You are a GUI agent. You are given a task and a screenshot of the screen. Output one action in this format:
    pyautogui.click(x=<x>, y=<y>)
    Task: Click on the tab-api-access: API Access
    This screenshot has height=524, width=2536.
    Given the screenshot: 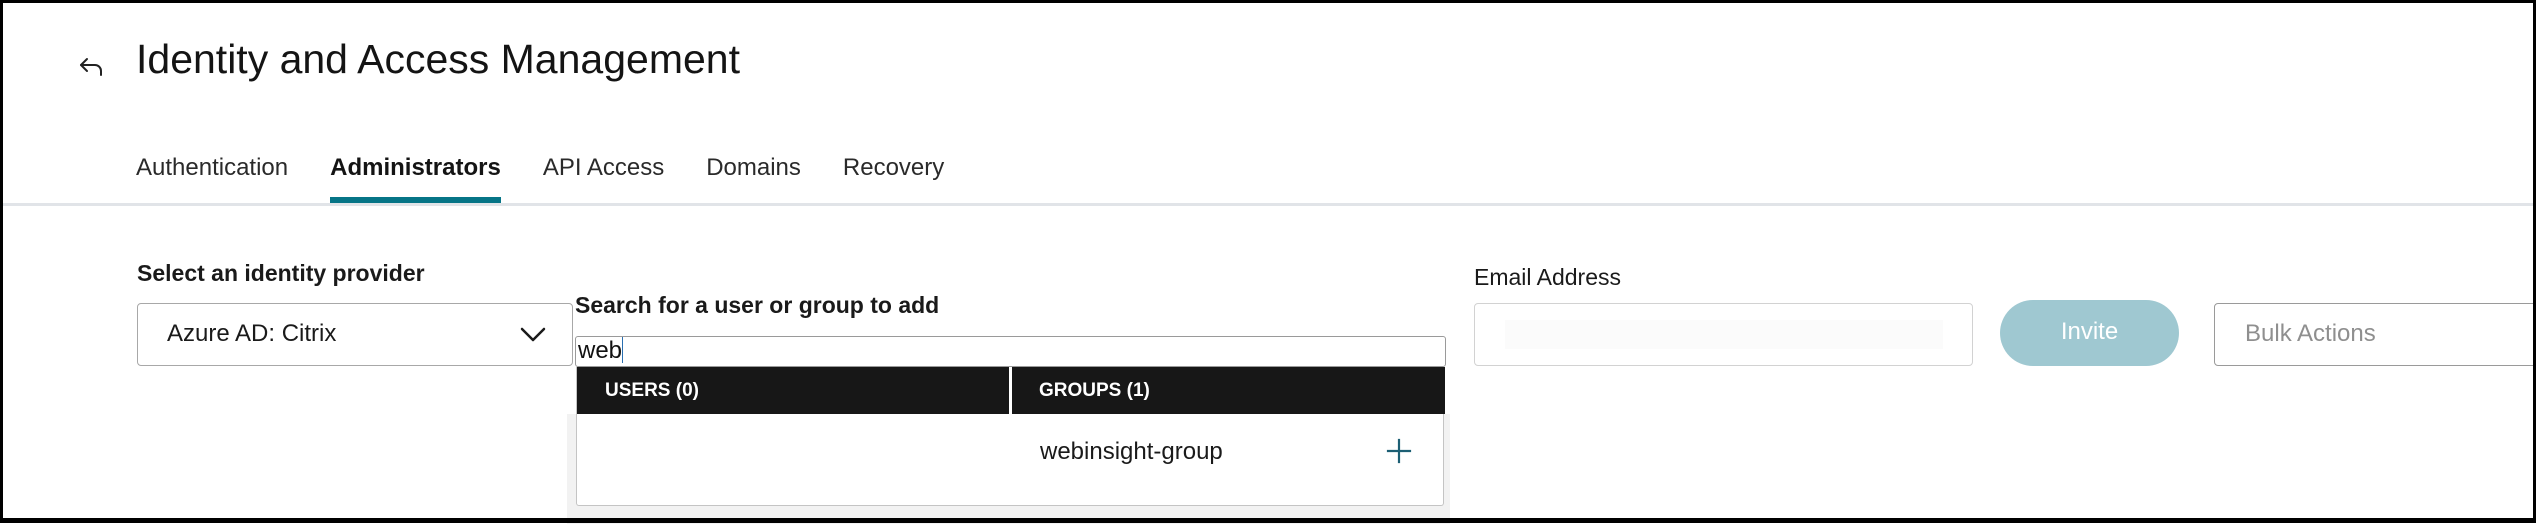 What is the action you would take?
    pyautogui.click(x=603, y=178)
    